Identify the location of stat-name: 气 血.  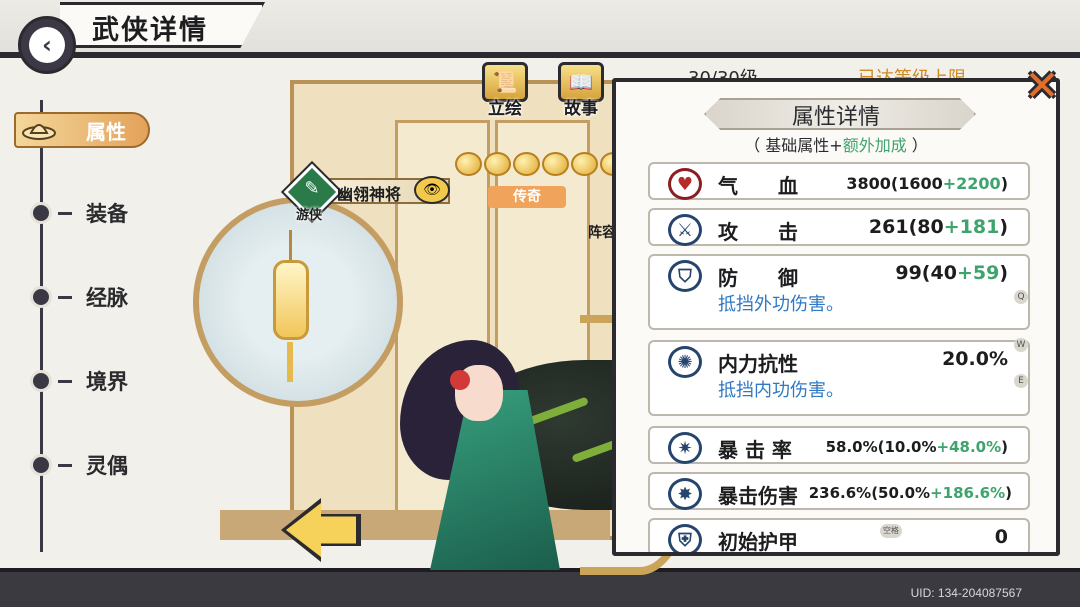
(758, 186).